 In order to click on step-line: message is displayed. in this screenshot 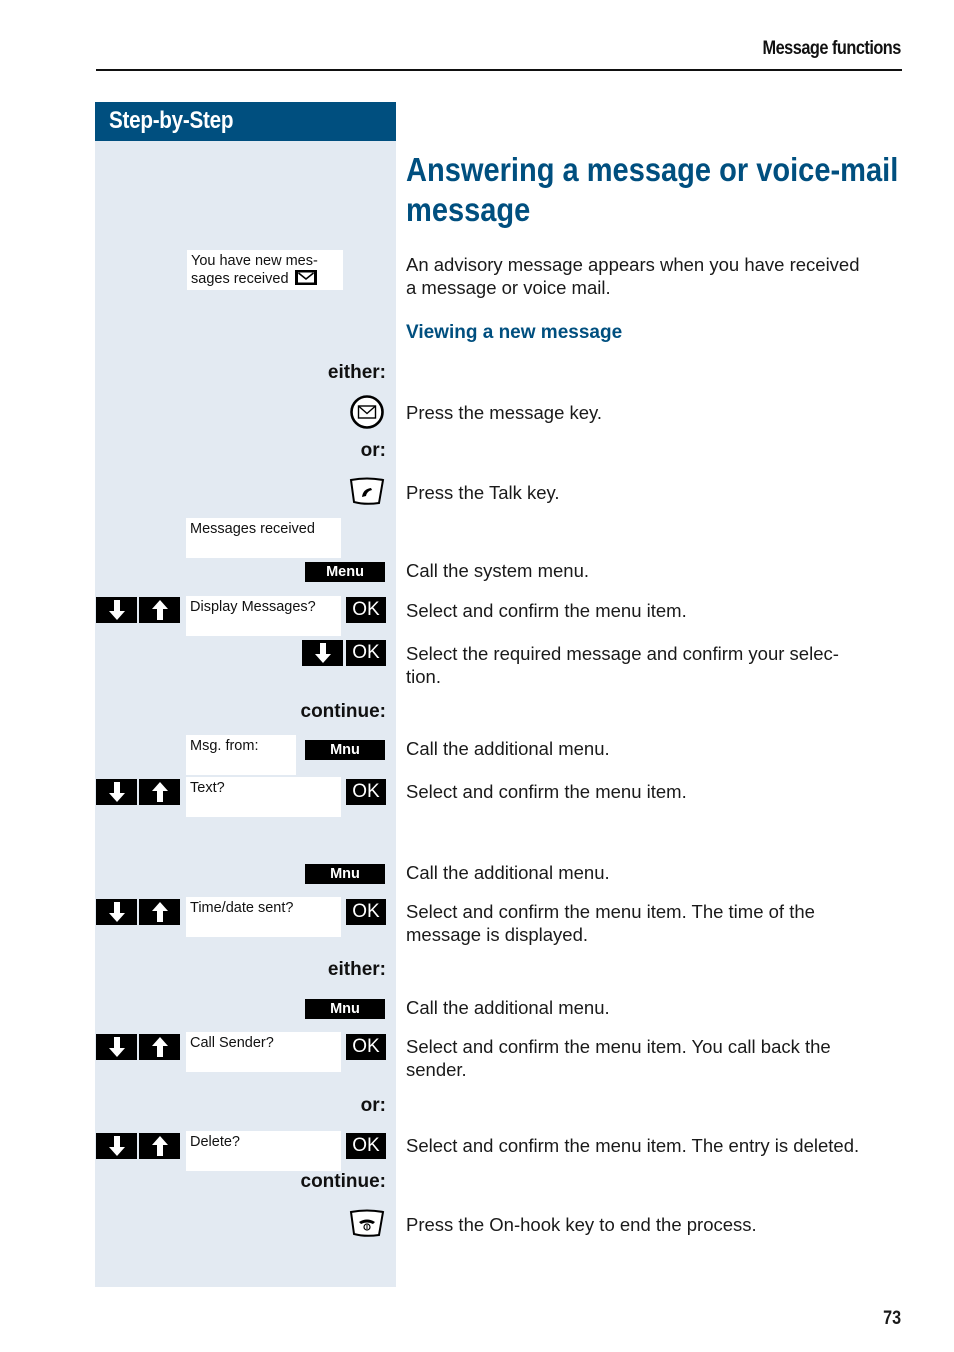, I will do `click(497, 934)`.